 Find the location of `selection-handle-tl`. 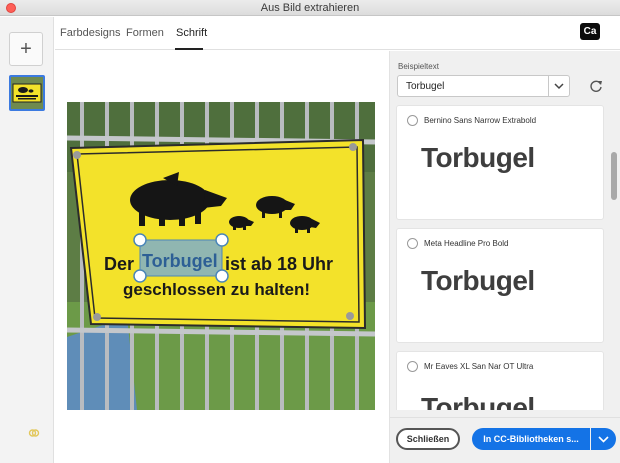

selection-handle-tl is located at coordinates (140, 240).